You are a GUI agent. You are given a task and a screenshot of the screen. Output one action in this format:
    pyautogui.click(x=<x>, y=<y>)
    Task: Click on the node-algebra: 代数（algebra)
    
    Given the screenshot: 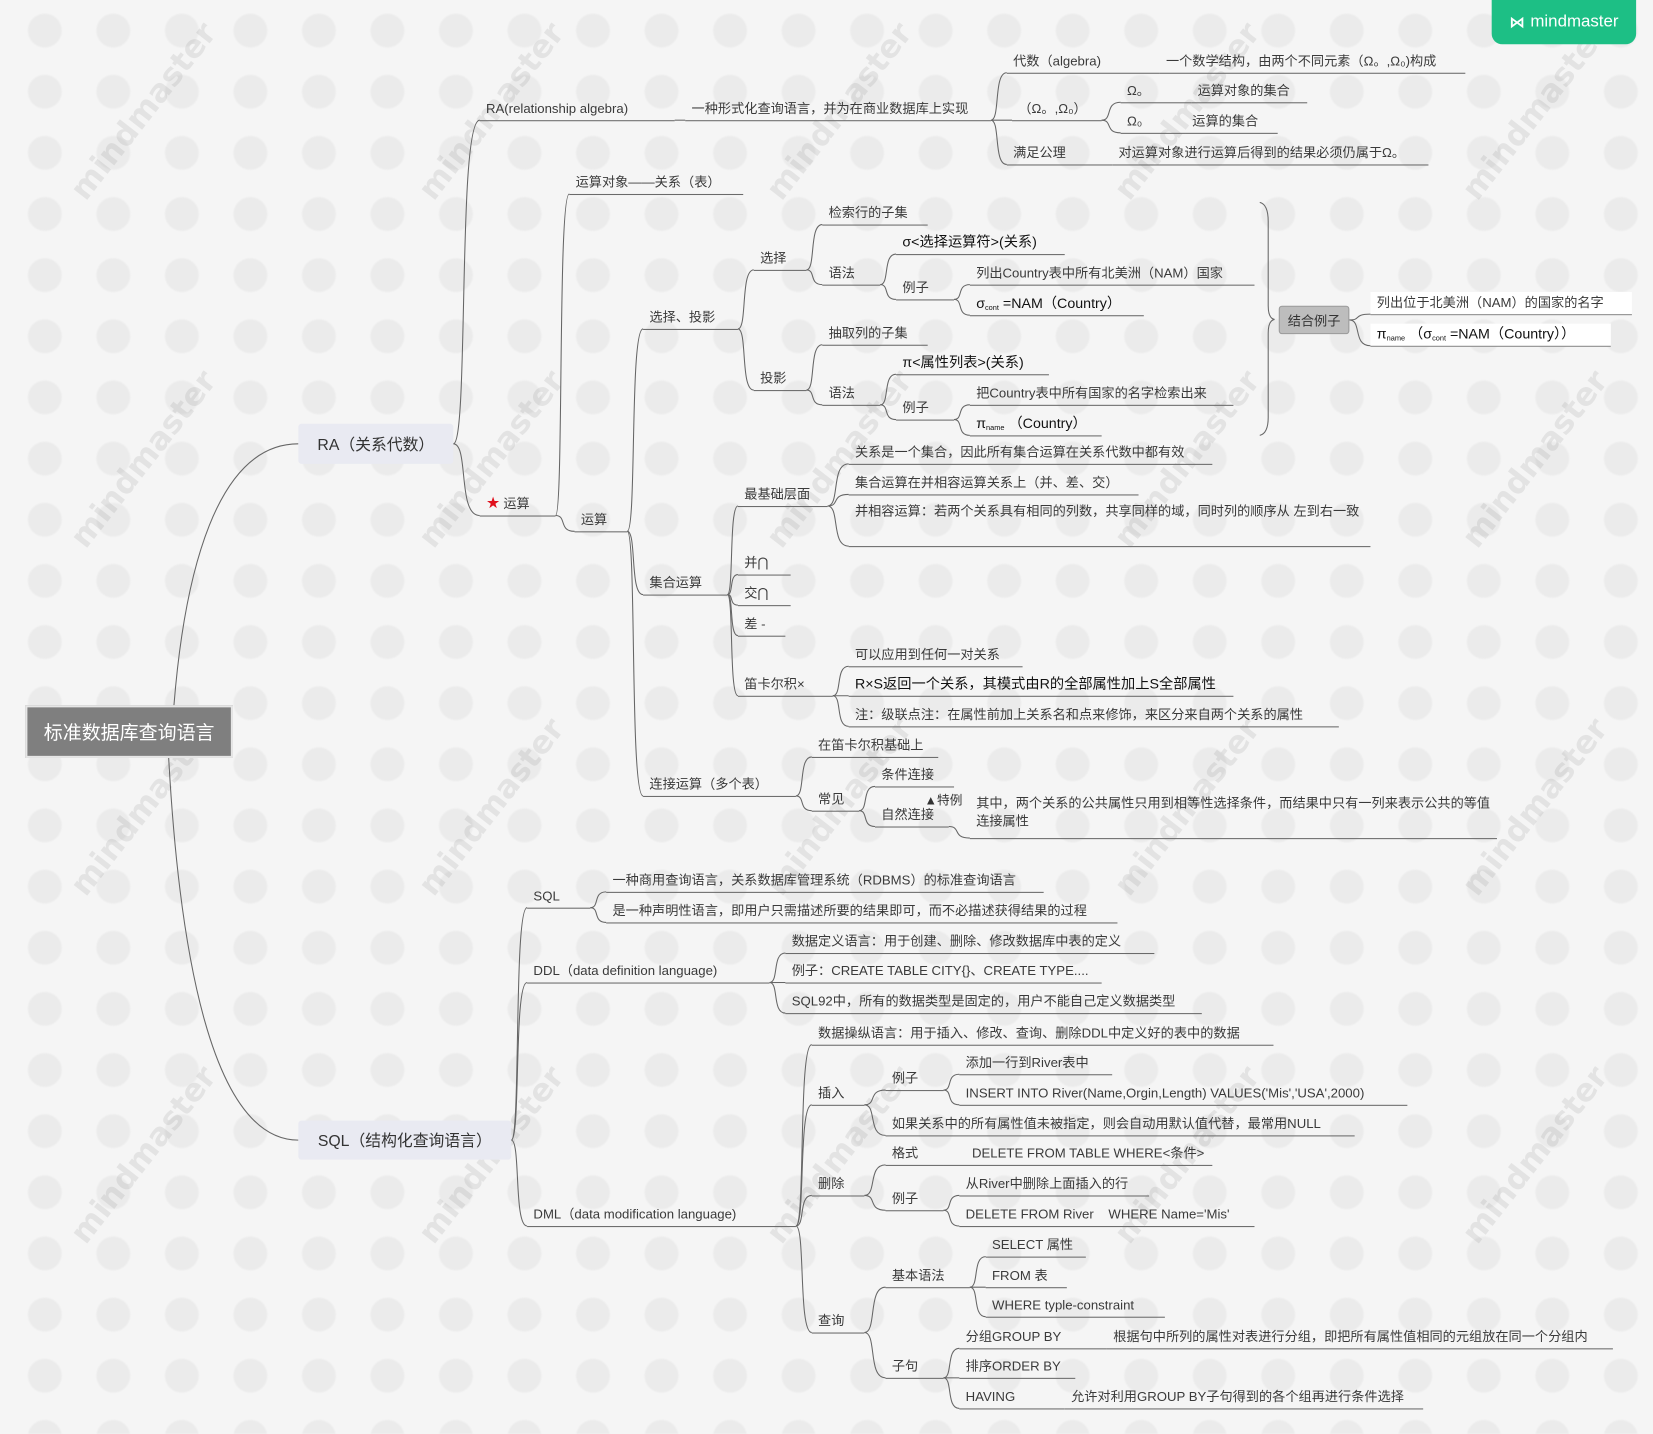 What is the action you would take?
    pyautogui.click(x=1083, y=62)
    